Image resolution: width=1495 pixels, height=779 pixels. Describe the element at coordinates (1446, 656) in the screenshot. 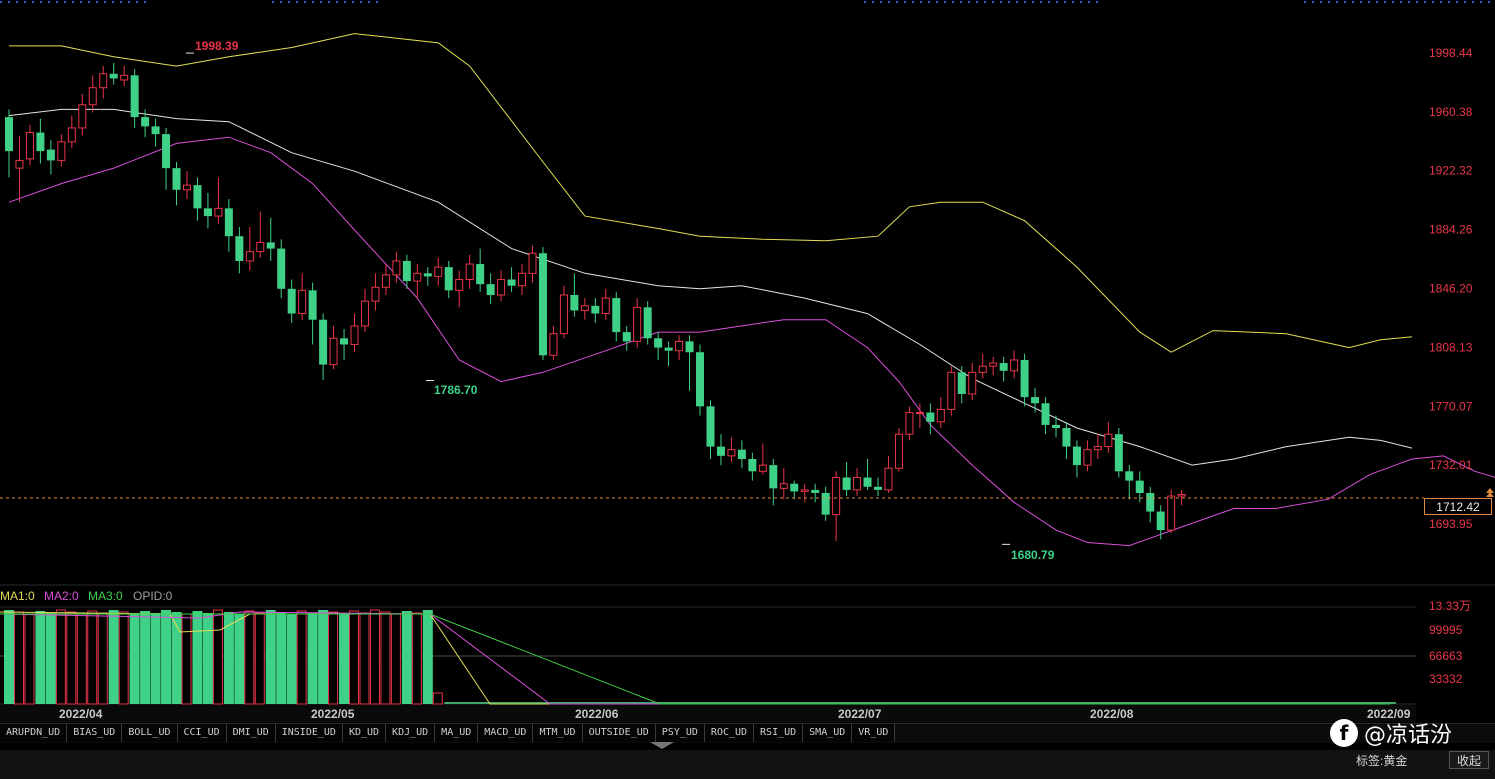

I see `volume-tick-label: 66663` at that location.